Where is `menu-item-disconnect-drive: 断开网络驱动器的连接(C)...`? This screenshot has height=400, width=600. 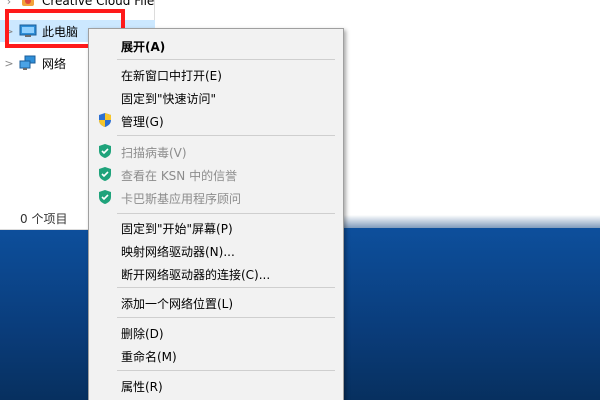
menu-item-disconnect-drive: 断开网络驱动器的连接(C)... is located at coordinates (216, 273).